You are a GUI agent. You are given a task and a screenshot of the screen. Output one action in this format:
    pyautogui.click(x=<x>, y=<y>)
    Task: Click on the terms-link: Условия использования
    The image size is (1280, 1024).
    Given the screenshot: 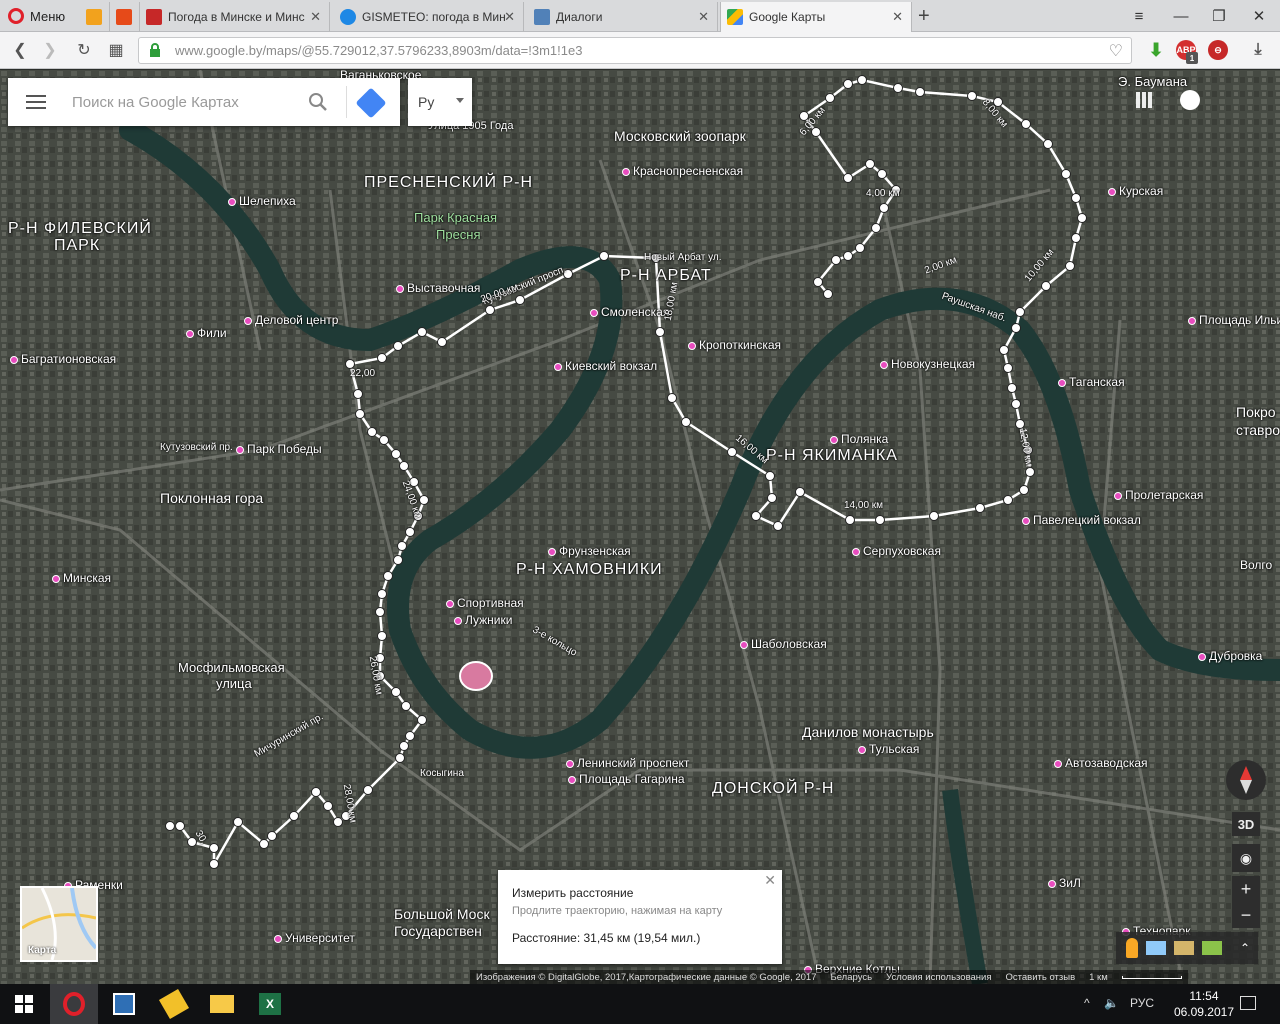 What is the action you would take?
    pyautogui.click(x=938, y=977)
    